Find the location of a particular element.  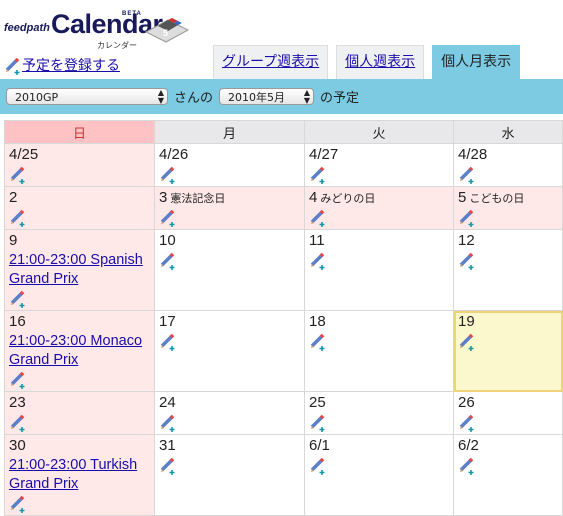

event-link: 21:00-23:00 Monaco Grand Prix is located at coordinates (79, 351).